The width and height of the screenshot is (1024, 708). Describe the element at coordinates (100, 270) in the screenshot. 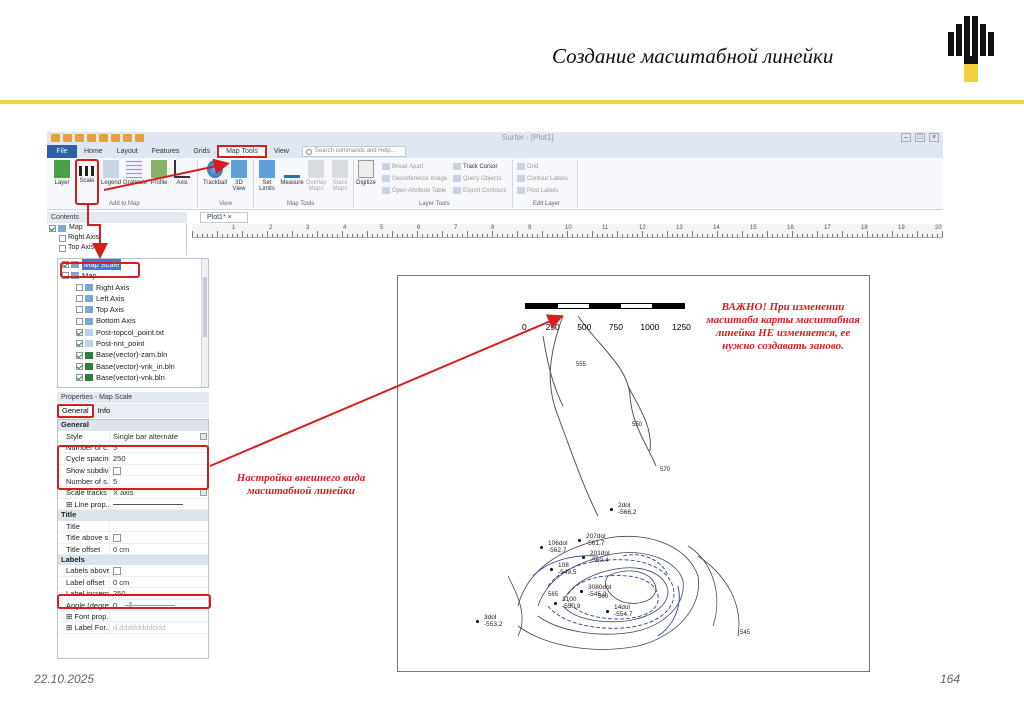

I see `map-scale-item-highlight` at that location.